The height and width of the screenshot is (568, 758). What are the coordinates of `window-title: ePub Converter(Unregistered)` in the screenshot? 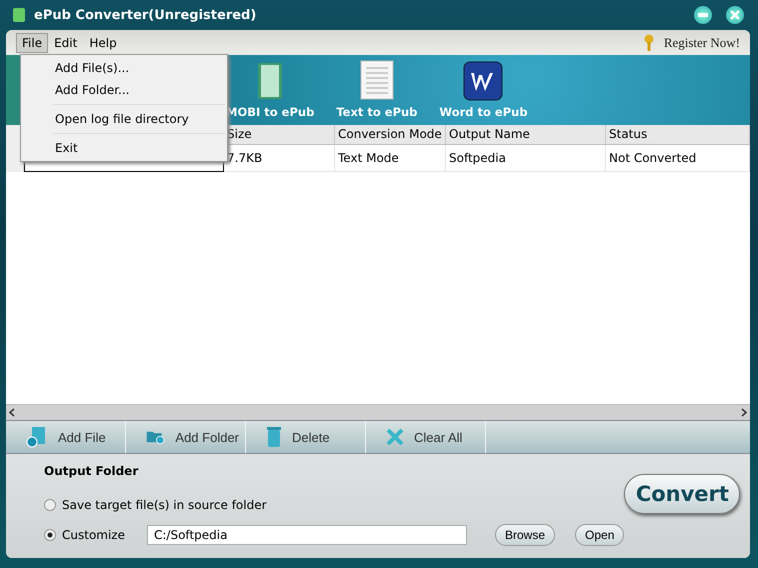 It's located at (146, 15).